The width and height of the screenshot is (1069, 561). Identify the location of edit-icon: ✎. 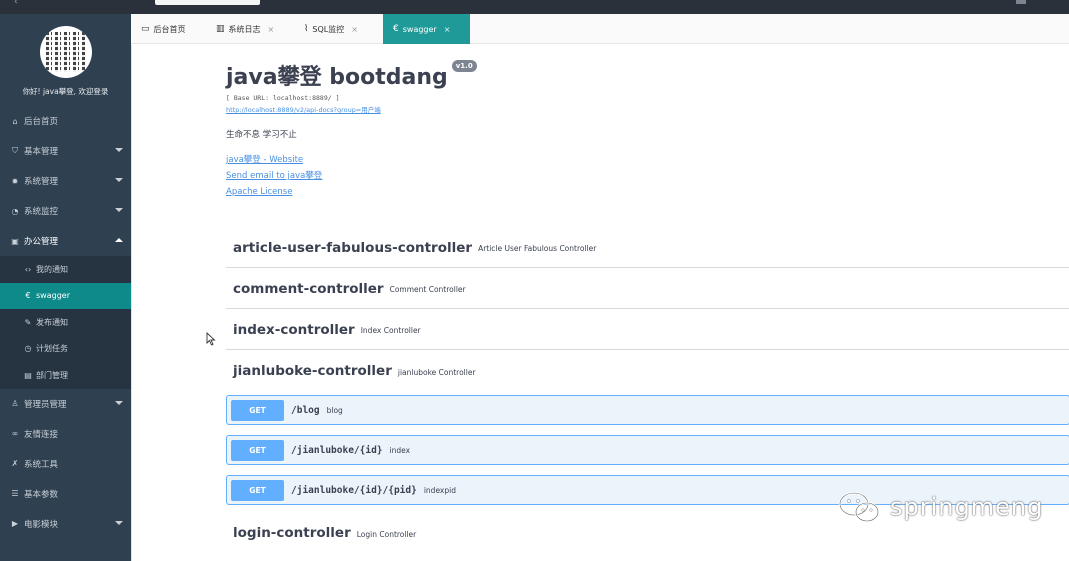
(28, 322).